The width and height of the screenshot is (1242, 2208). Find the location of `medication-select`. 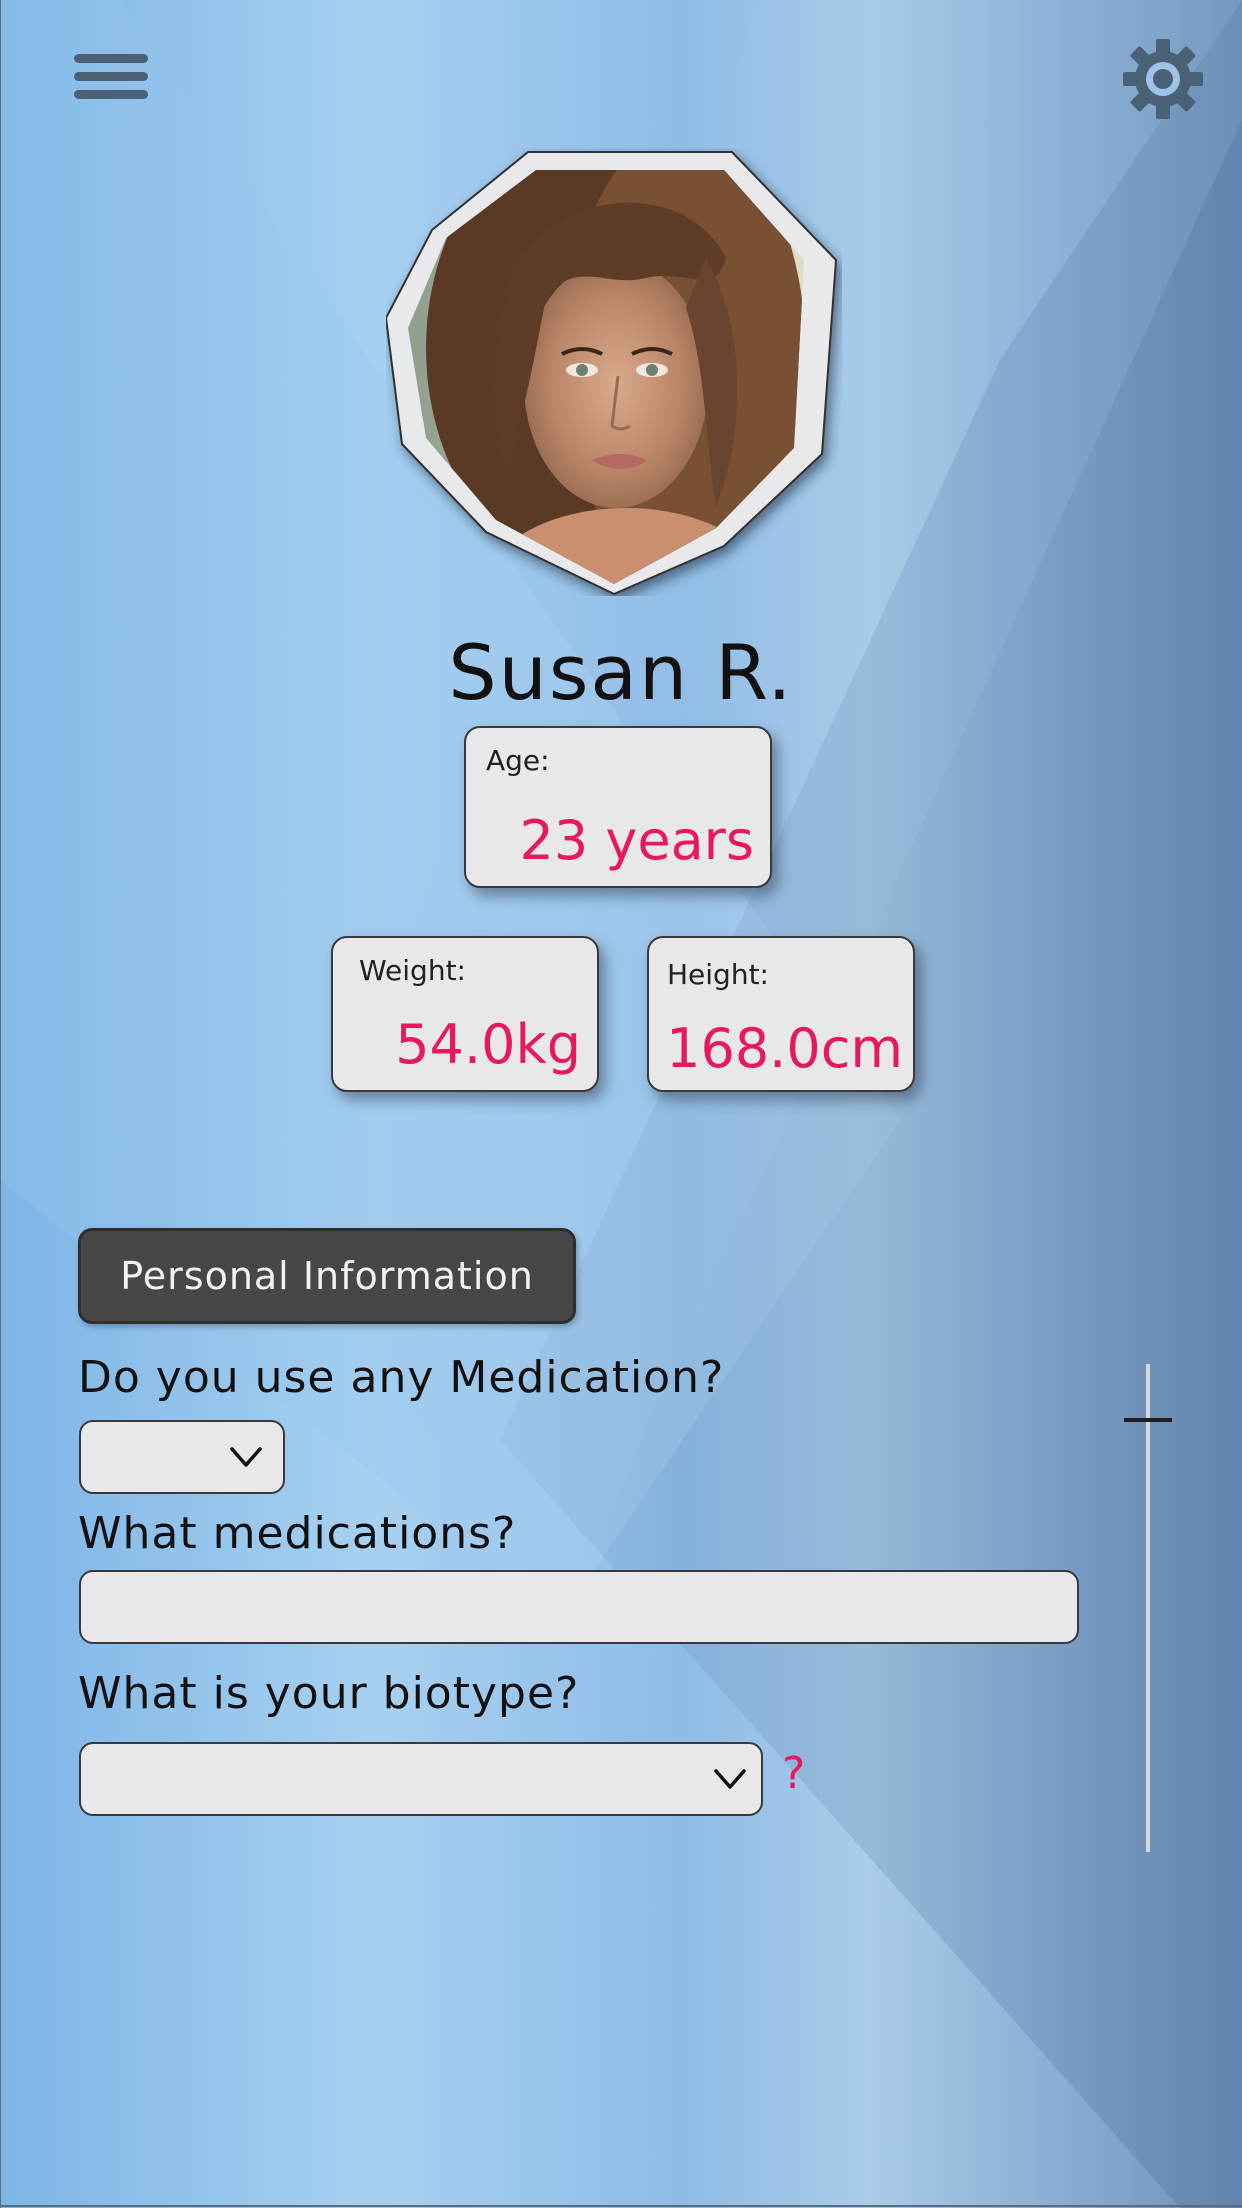

medication-select is located at coordinates (182, 1457).